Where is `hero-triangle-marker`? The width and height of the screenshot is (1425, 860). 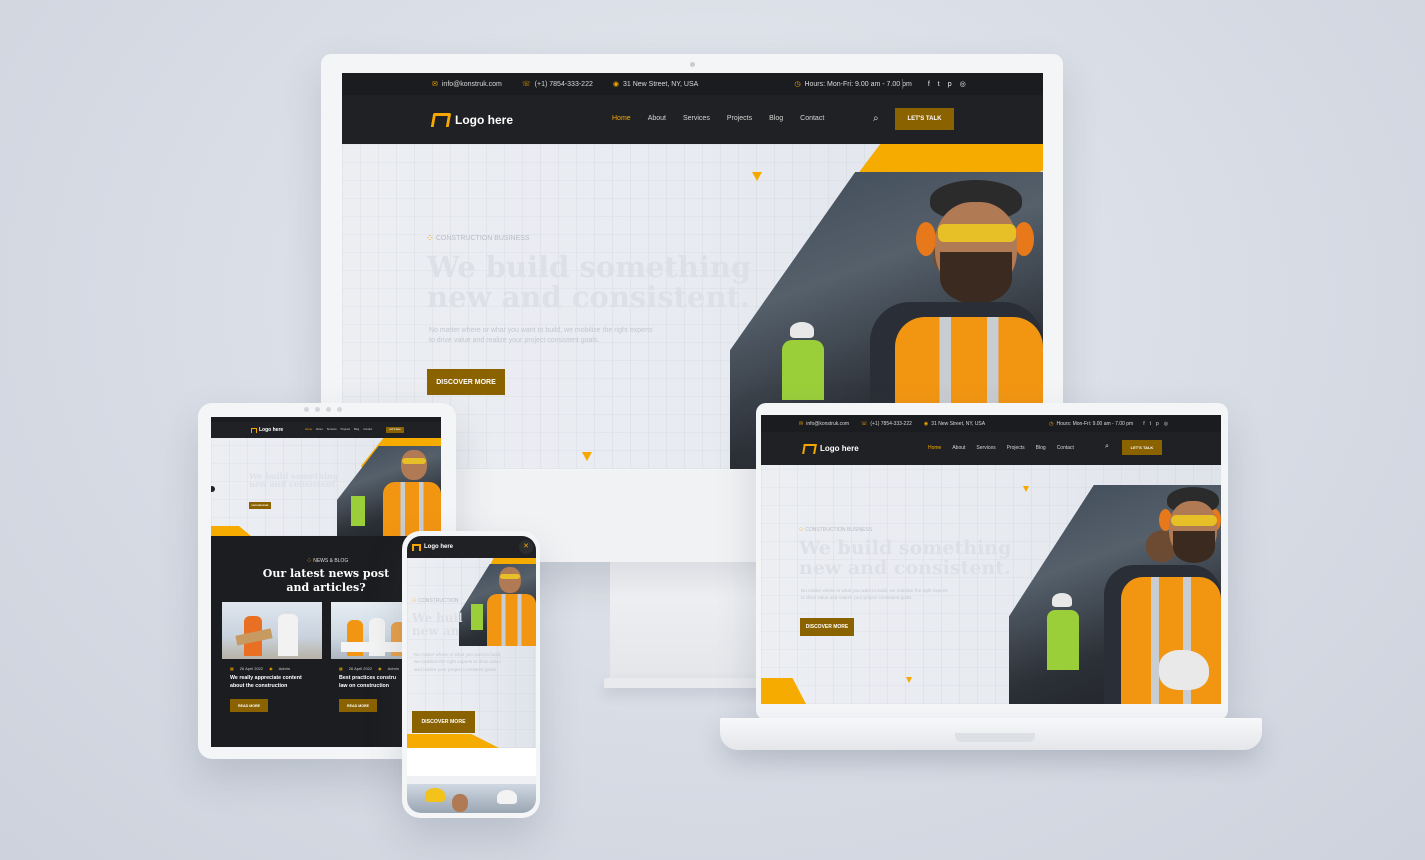 hero-triangle-marker is located at coordinates (1026, 489).